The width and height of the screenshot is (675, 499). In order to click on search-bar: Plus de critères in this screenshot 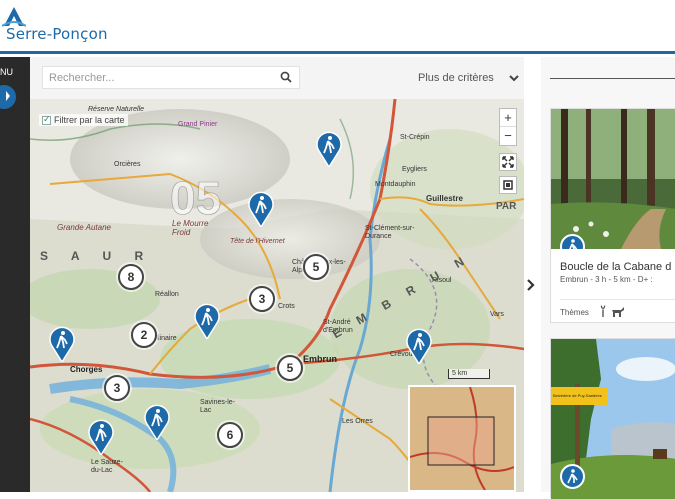, I will do `click(277, 78)`.